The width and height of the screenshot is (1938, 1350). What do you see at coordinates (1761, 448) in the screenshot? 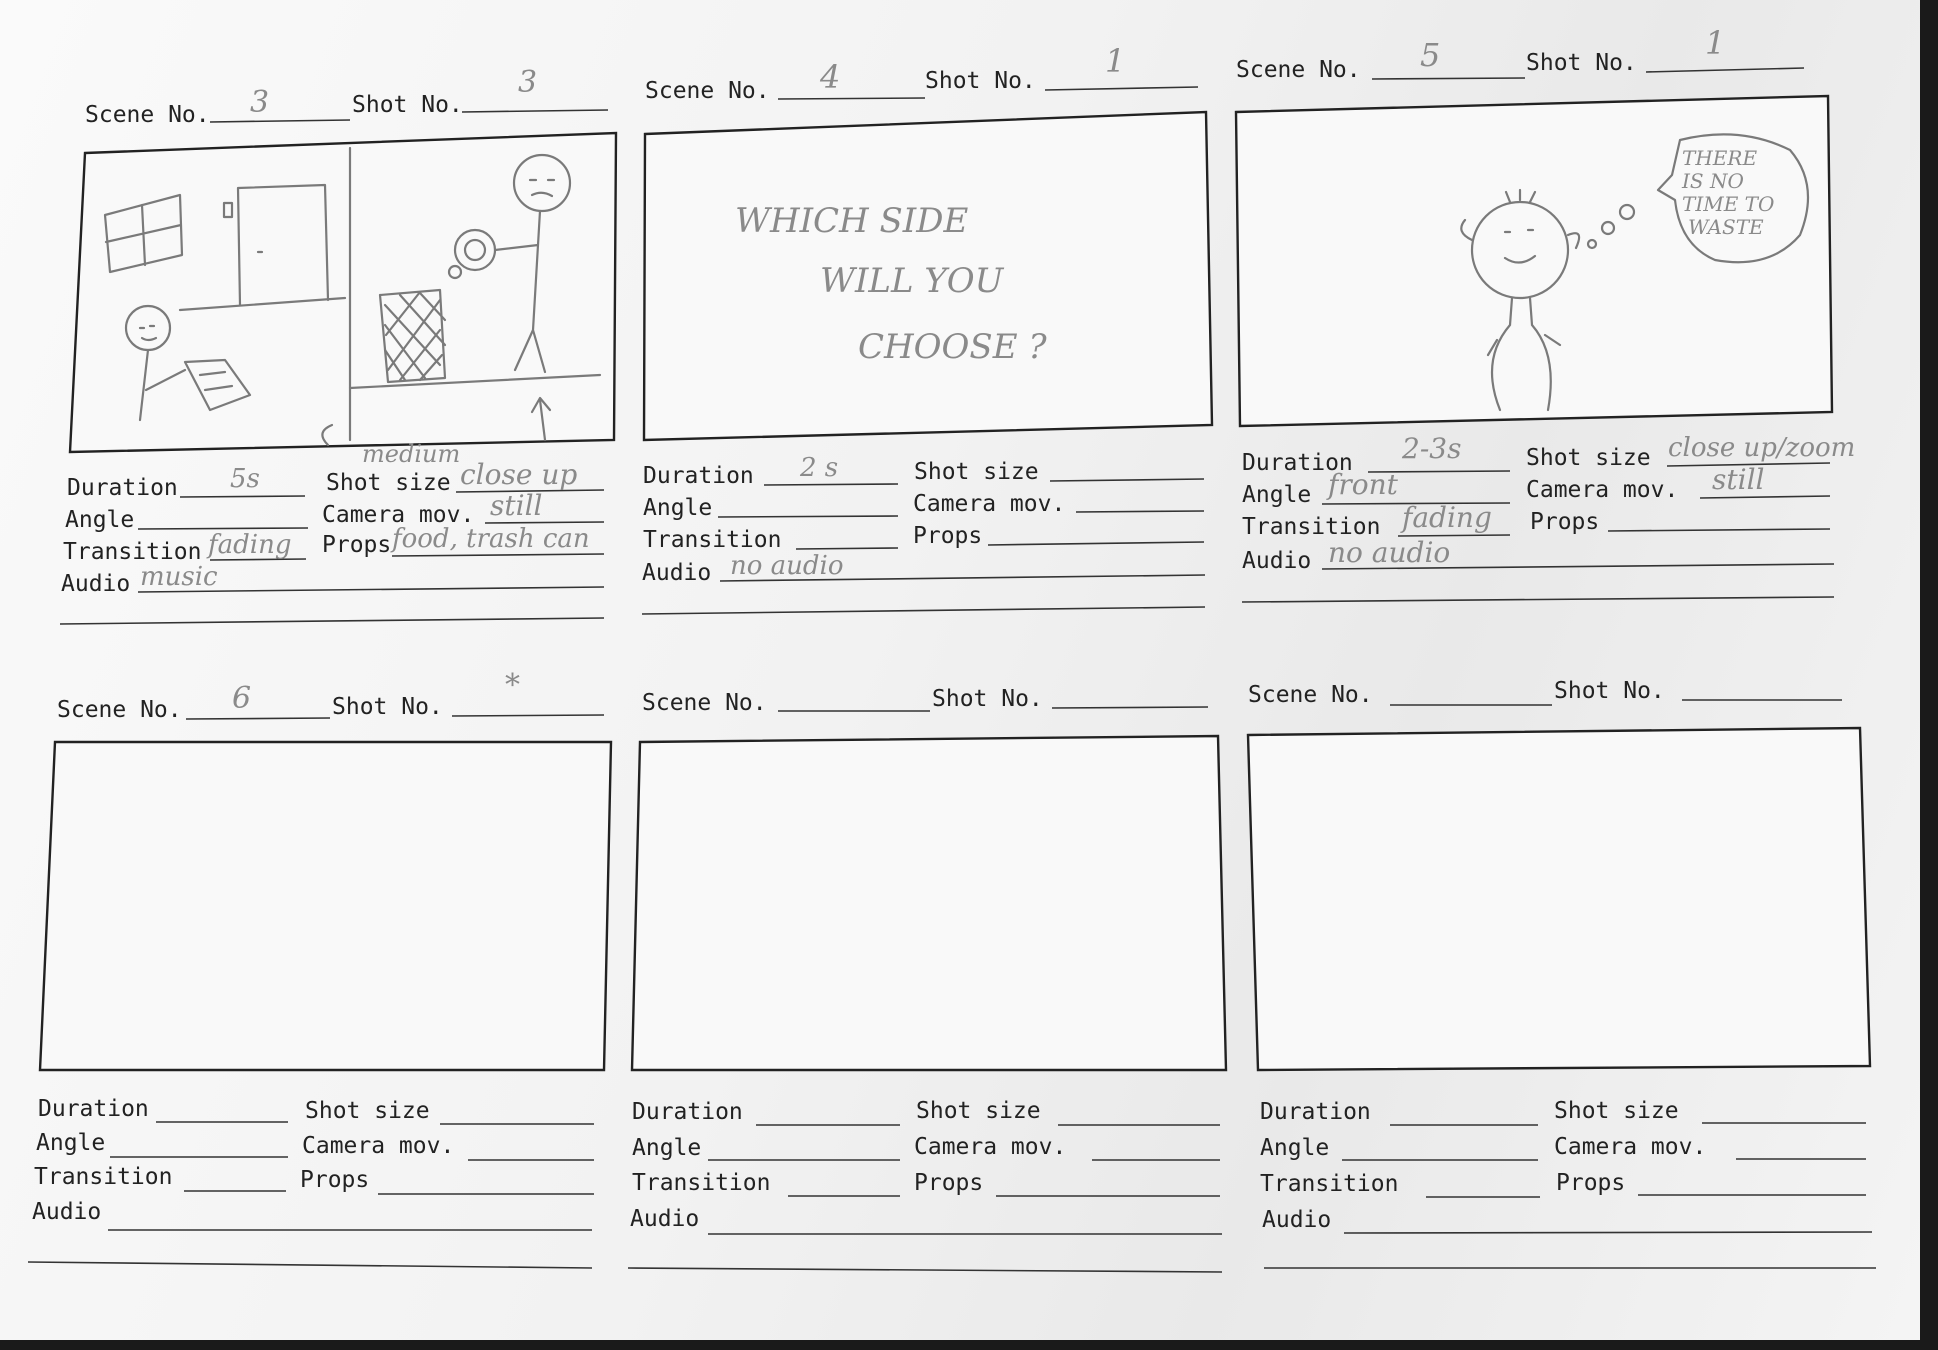
I see `shot-size-value: close up/zoom` at bounding box center [1761, 448].